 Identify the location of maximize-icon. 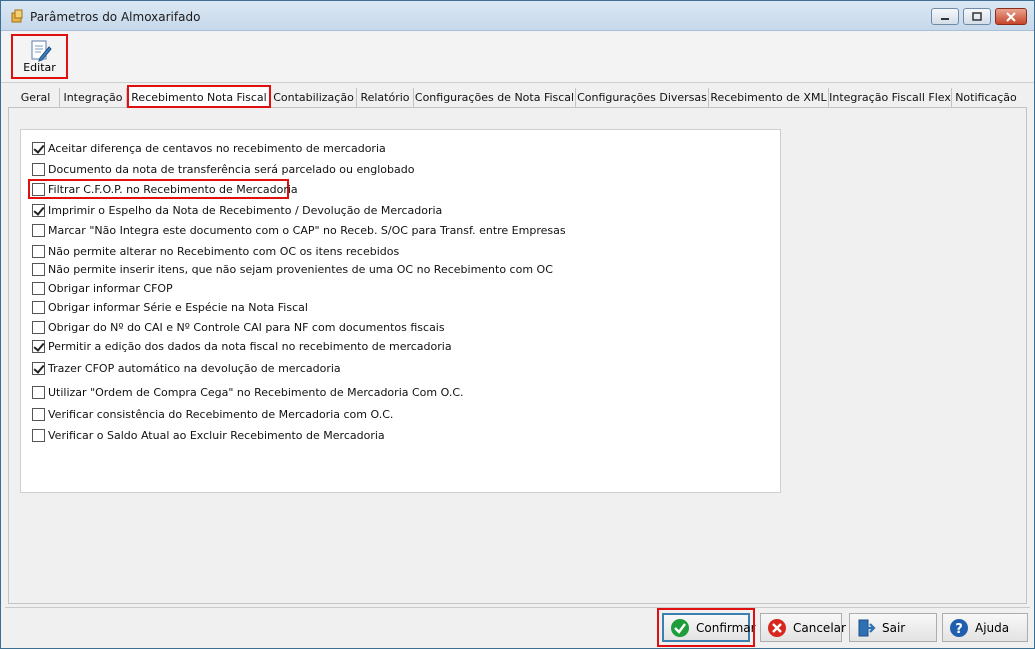
(977, 16).